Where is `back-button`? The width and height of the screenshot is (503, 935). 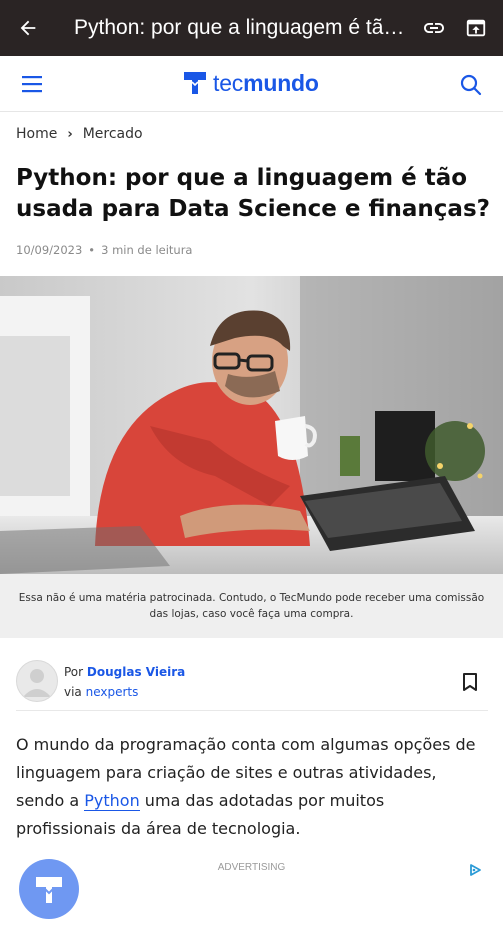 back-button is located at coordinates (28, 28).